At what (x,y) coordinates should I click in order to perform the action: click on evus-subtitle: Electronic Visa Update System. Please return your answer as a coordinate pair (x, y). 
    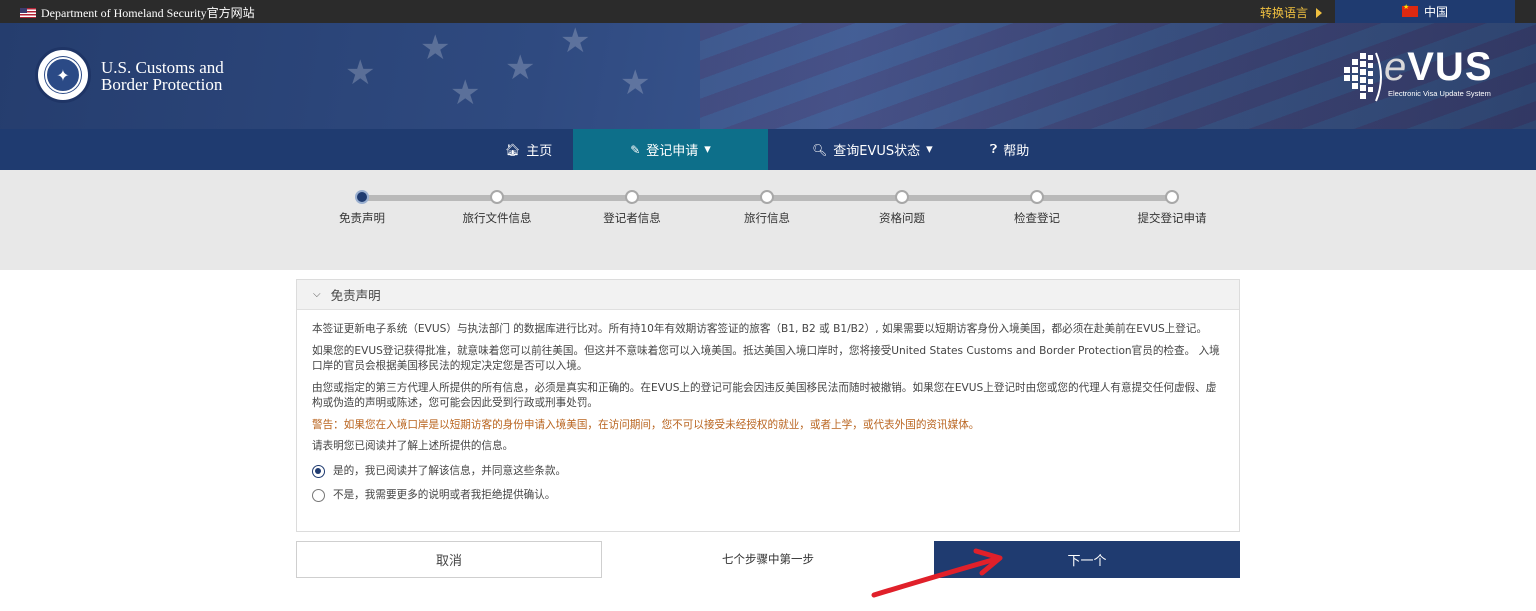
    Looking at the image, I should click on (1439, 93).